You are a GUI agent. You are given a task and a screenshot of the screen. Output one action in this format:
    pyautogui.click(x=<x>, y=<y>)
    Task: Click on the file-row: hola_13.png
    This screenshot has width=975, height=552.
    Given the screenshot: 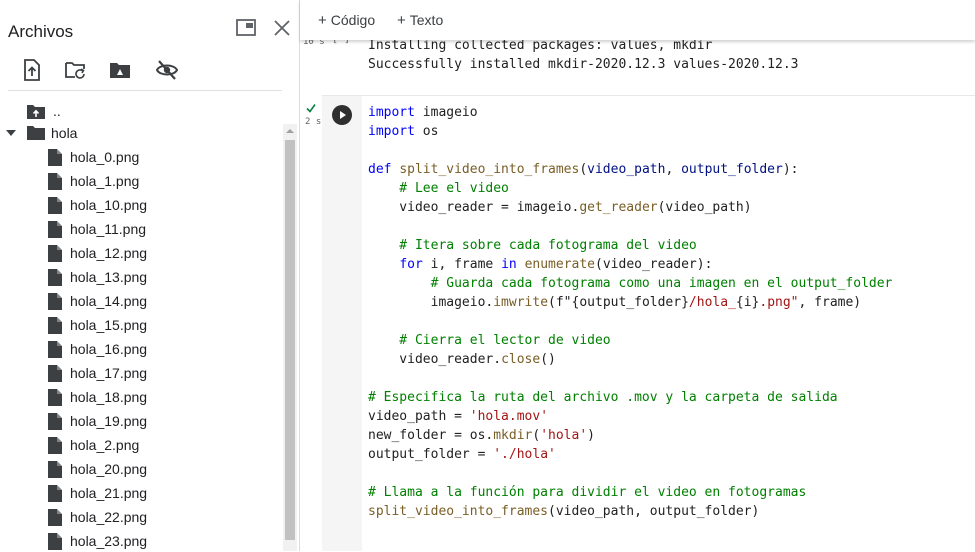 What is the action you would take?
    pyautogui.click(x=97, y=277)
    